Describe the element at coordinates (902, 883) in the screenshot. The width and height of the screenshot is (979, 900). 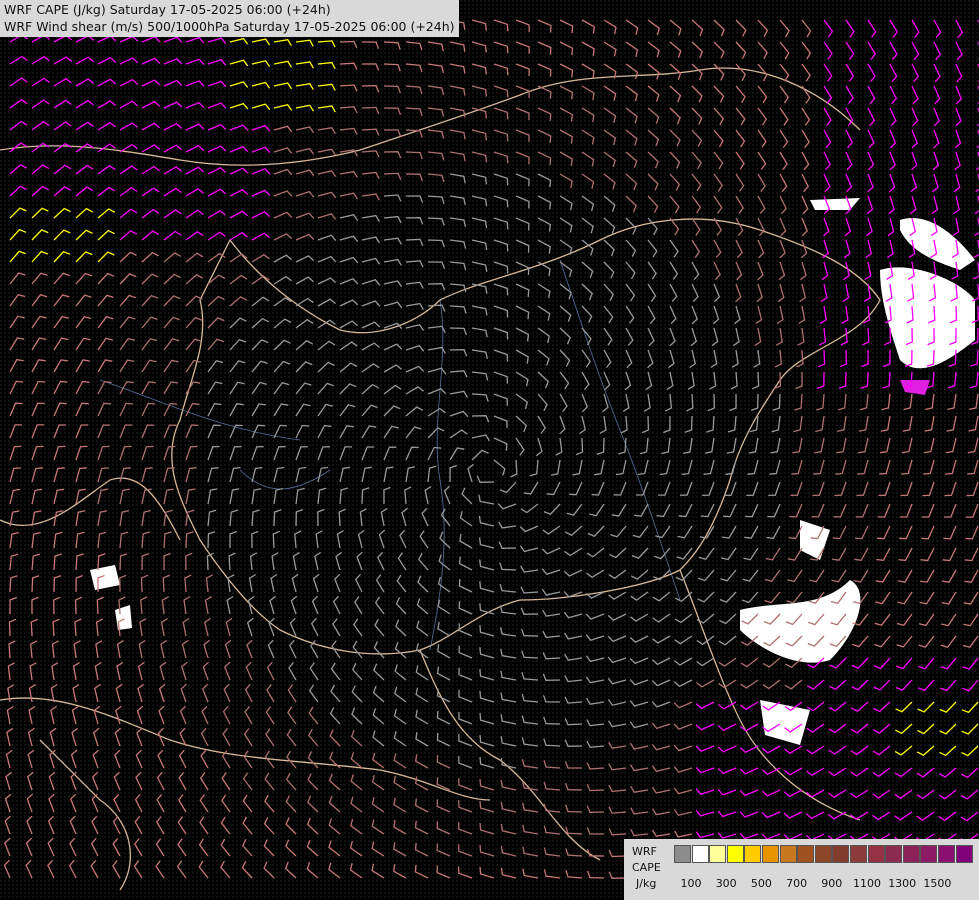
I see `legend-tick-label: 1300` at that location.